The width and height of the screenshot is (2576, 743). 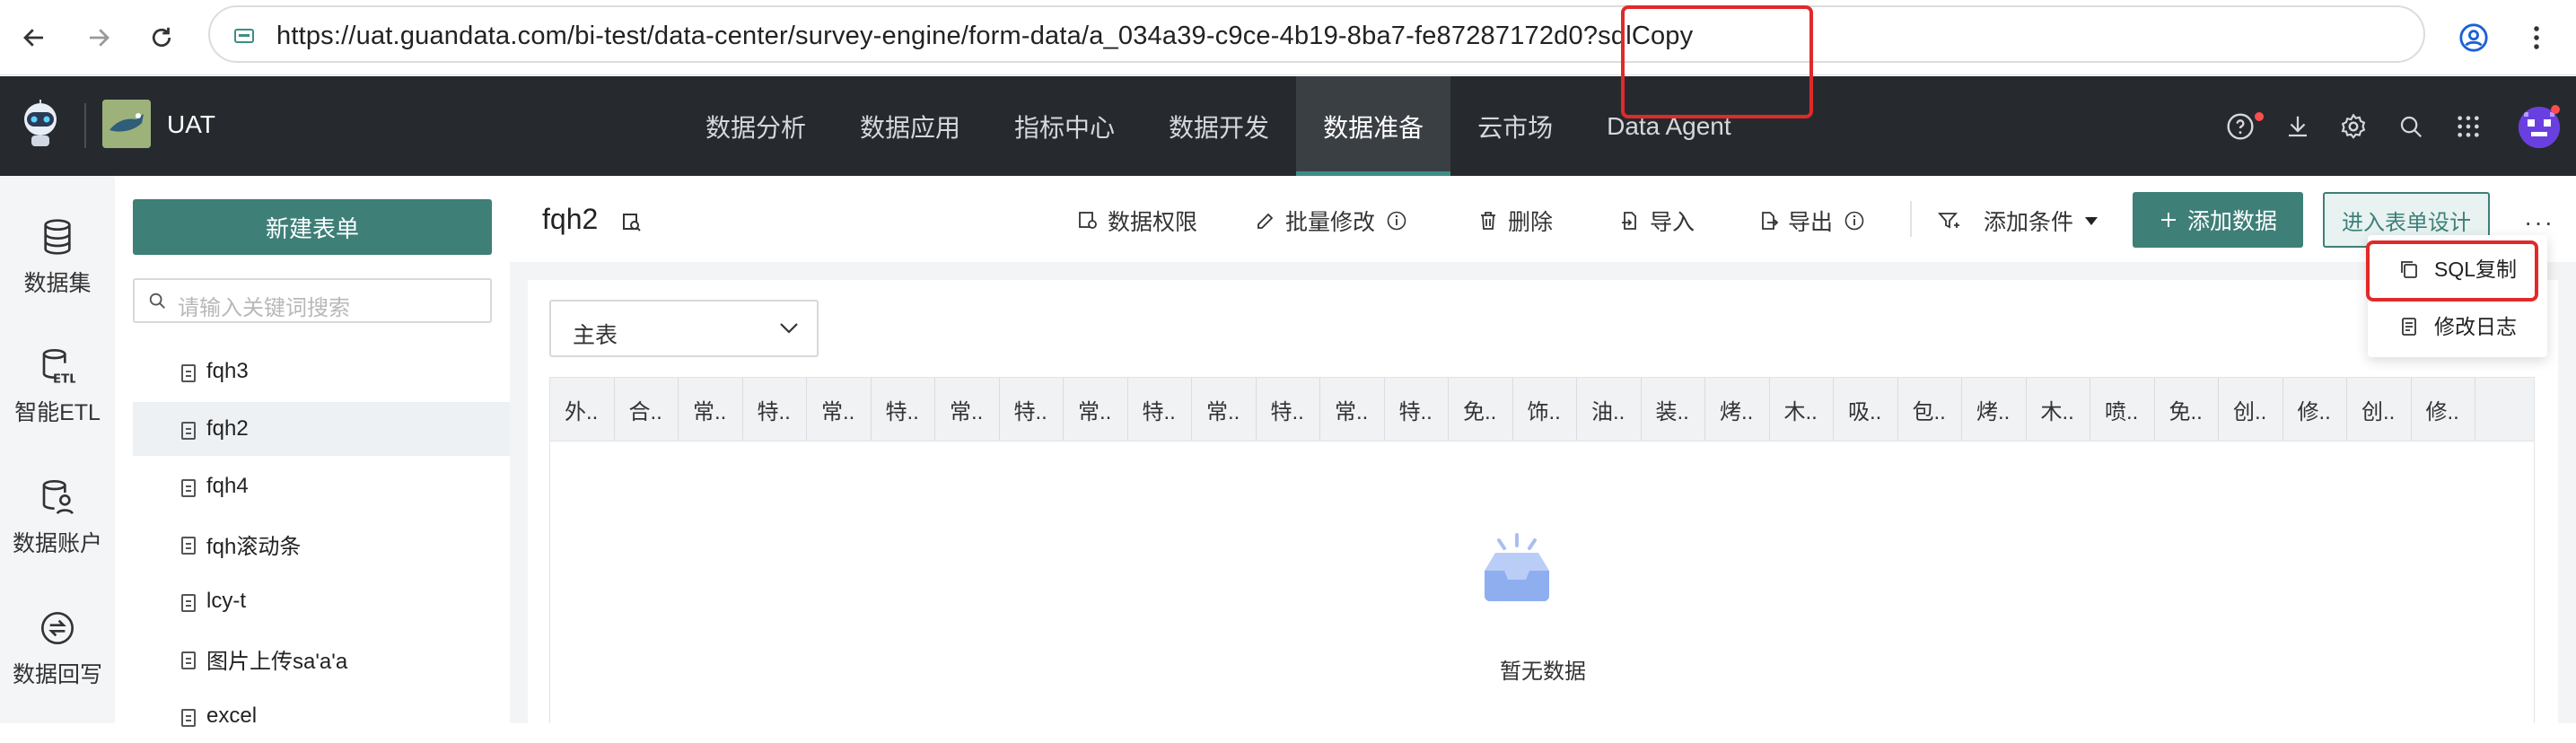 What do you see at coordinates (57, 517) in the screenshot?
I see `rail-item-data-account: 数据账户` at bounding box center [57, 517].